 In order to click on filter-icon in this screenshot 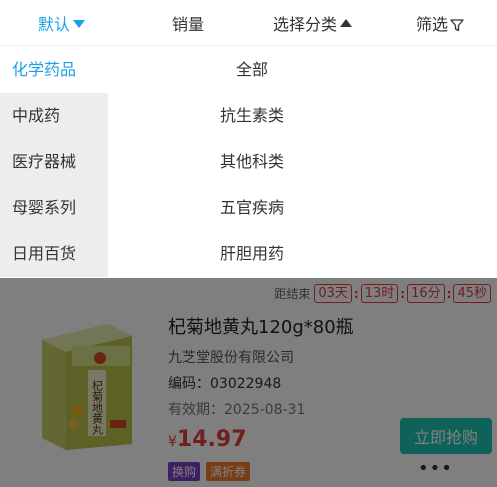, I will do `click(457, 24)`.